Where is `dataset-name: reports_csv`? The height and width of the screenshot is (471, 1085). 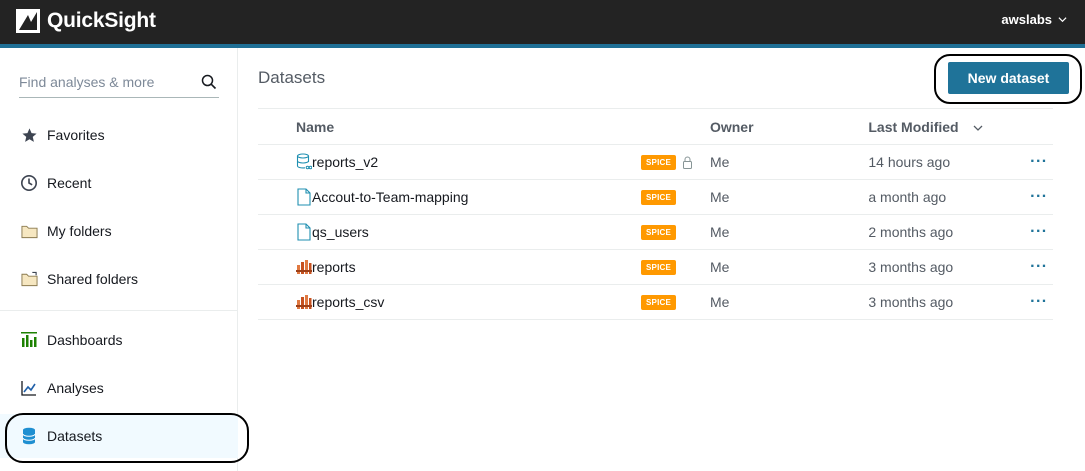 dataset-name: reports_csv is located at coordinates (477, 302).